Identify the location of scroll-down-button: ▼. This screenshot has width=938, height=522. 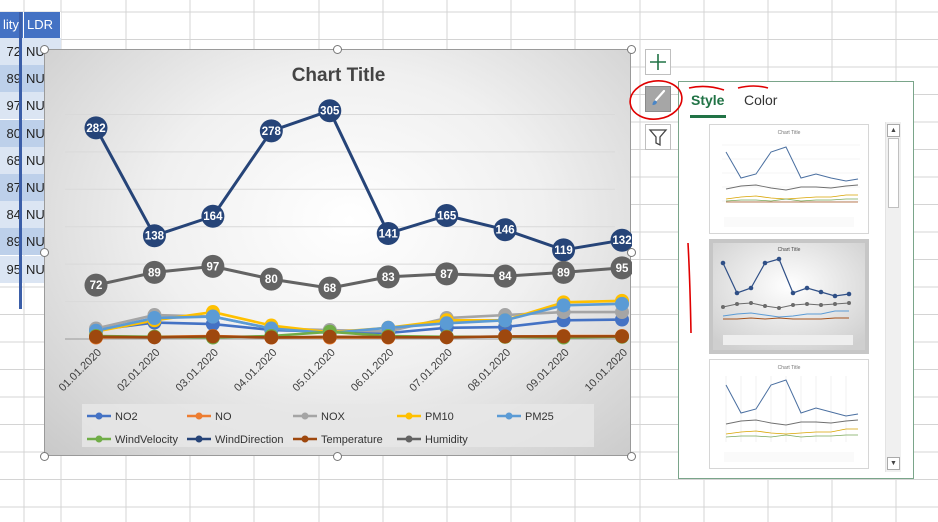
(893, 463).